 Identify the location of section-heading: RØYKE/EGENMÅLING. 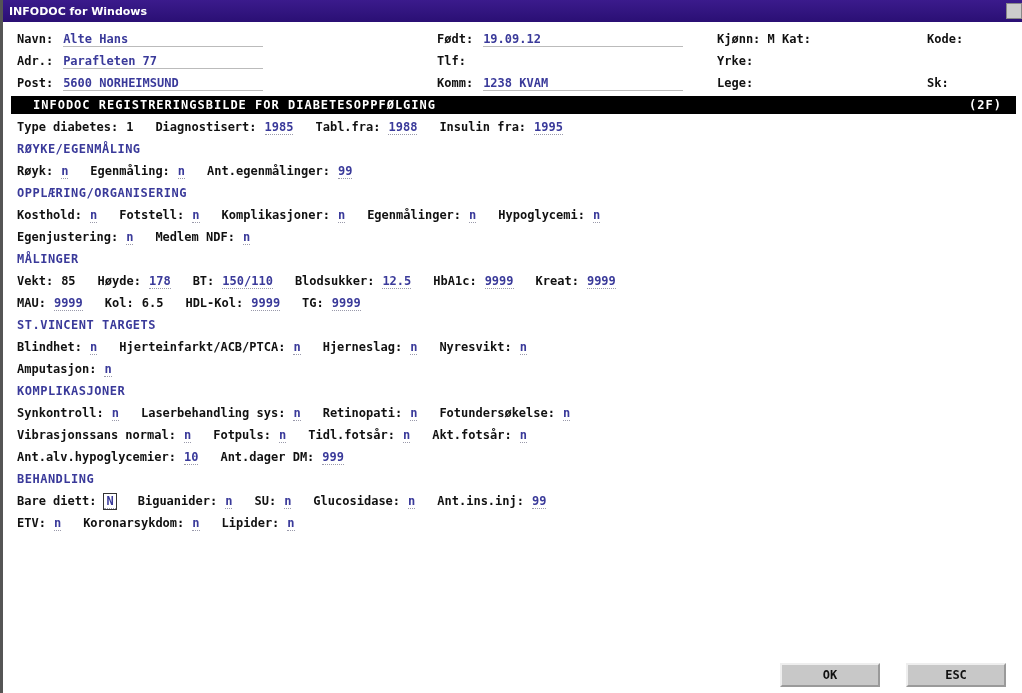
(79, 149).